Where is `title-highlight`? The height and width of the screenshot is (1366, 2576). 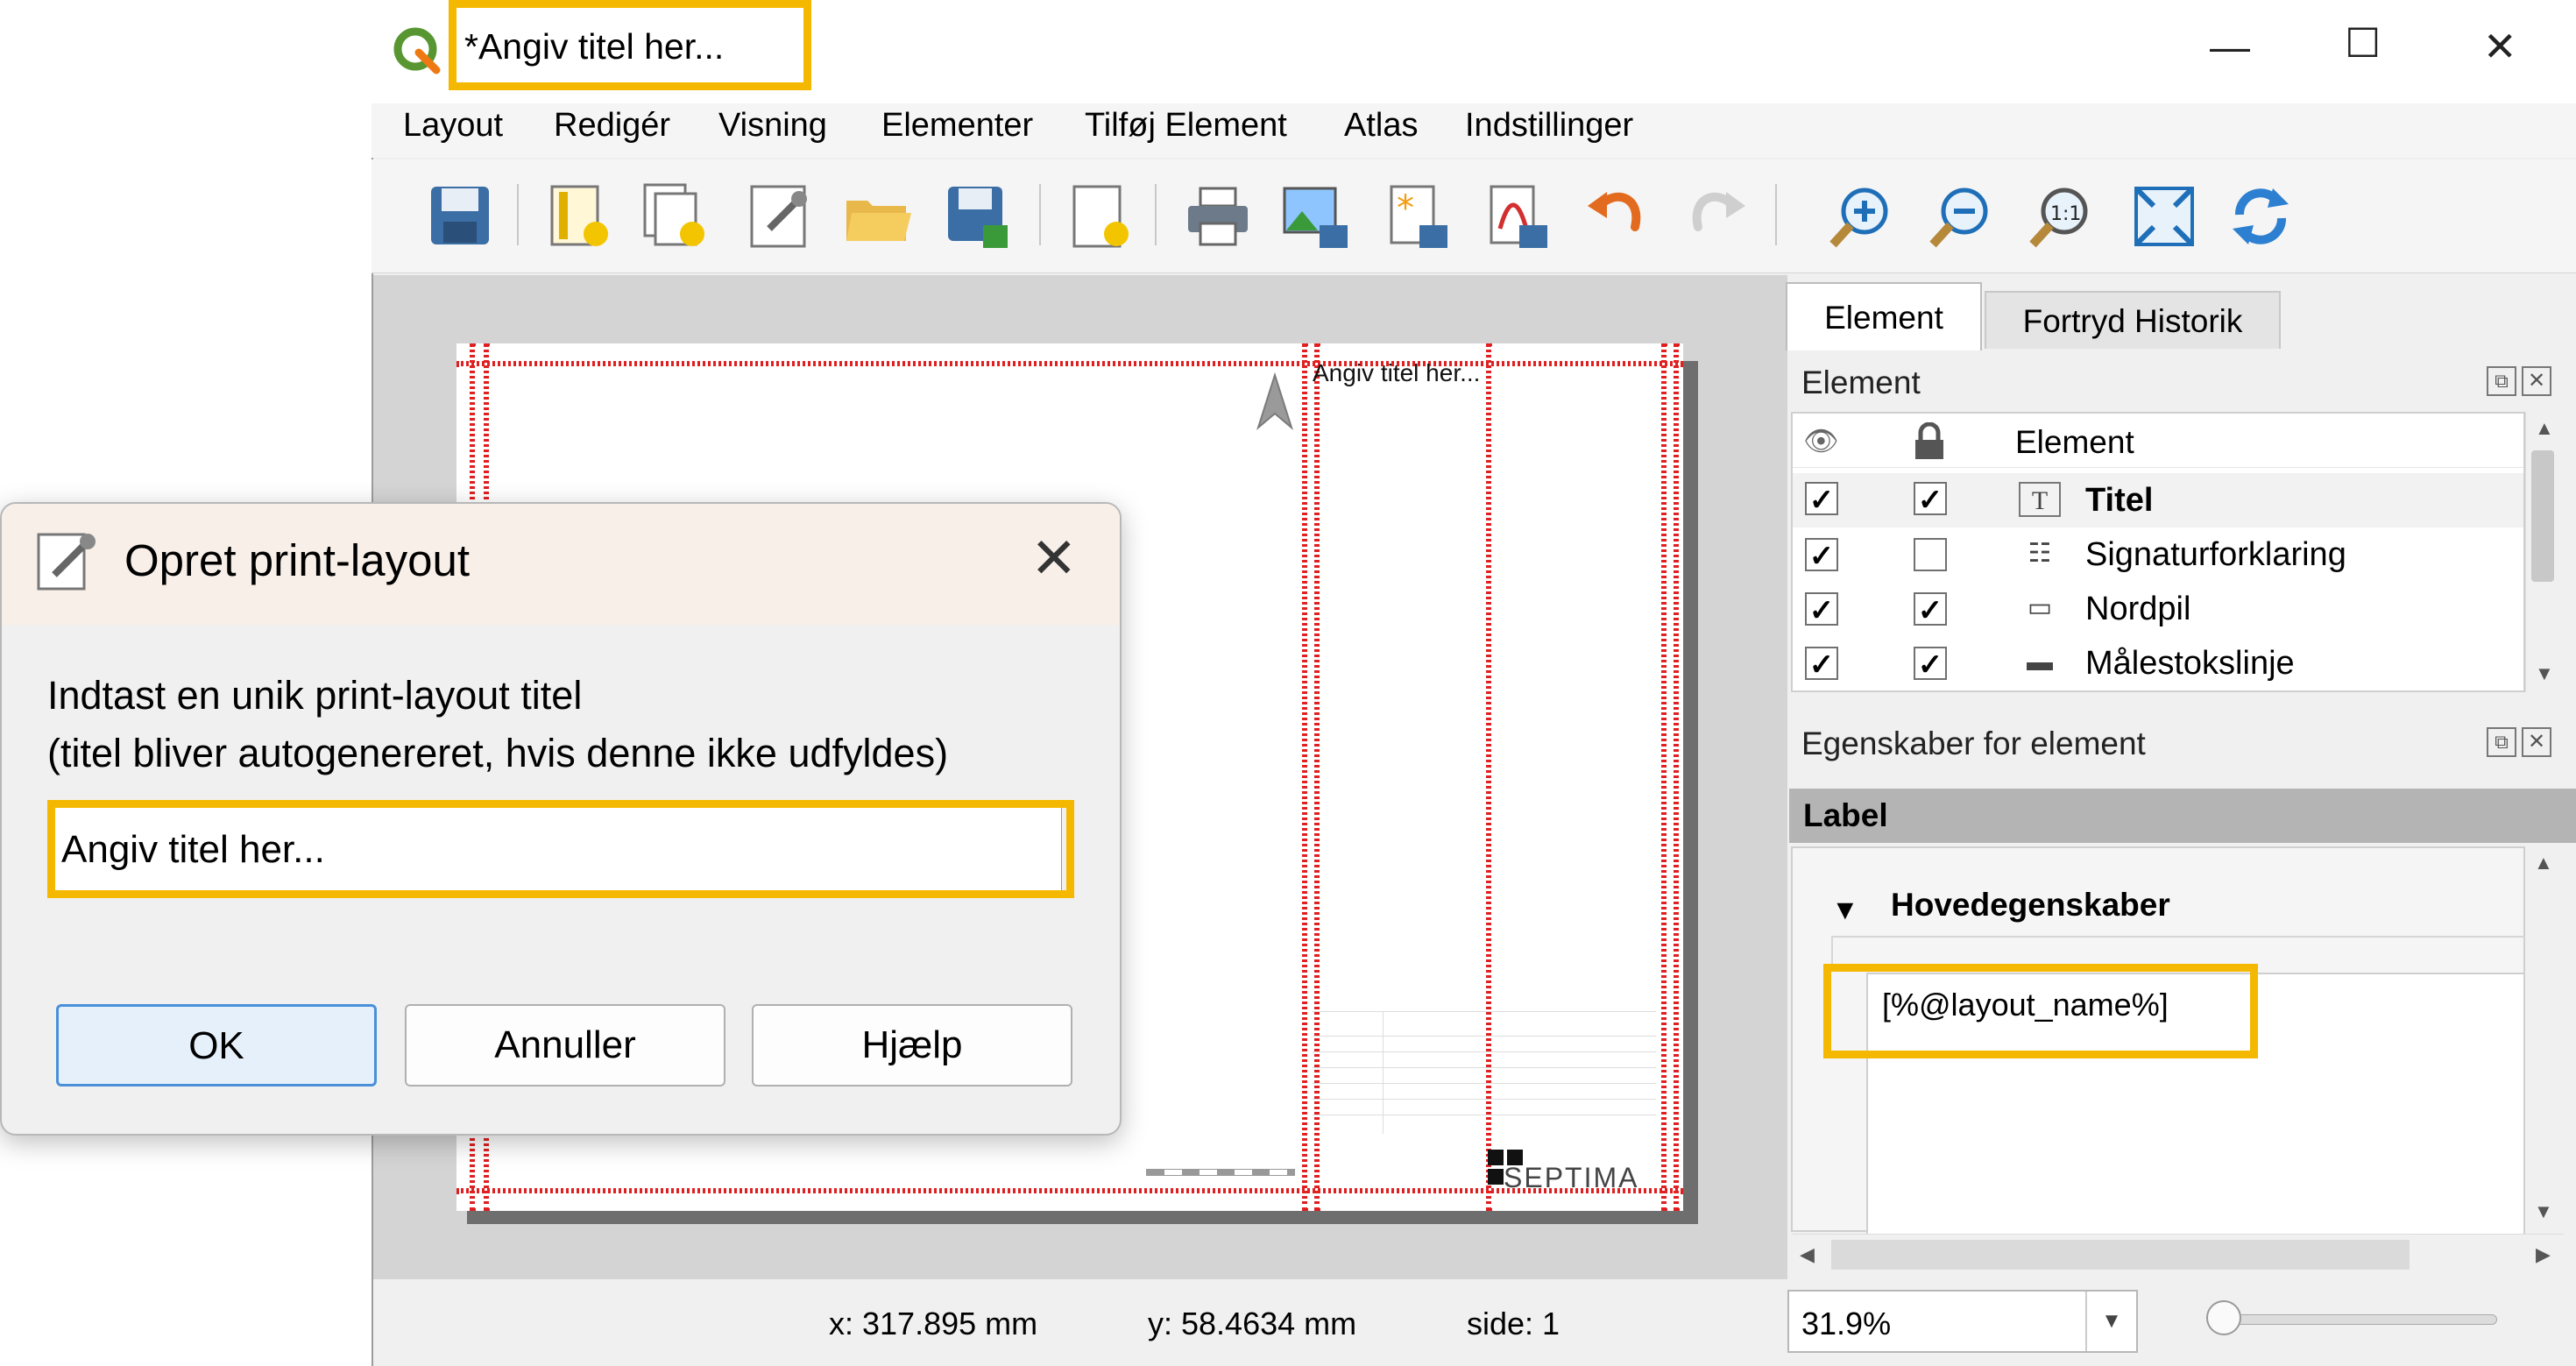
title-highlight is located at coordinates (630, 45).